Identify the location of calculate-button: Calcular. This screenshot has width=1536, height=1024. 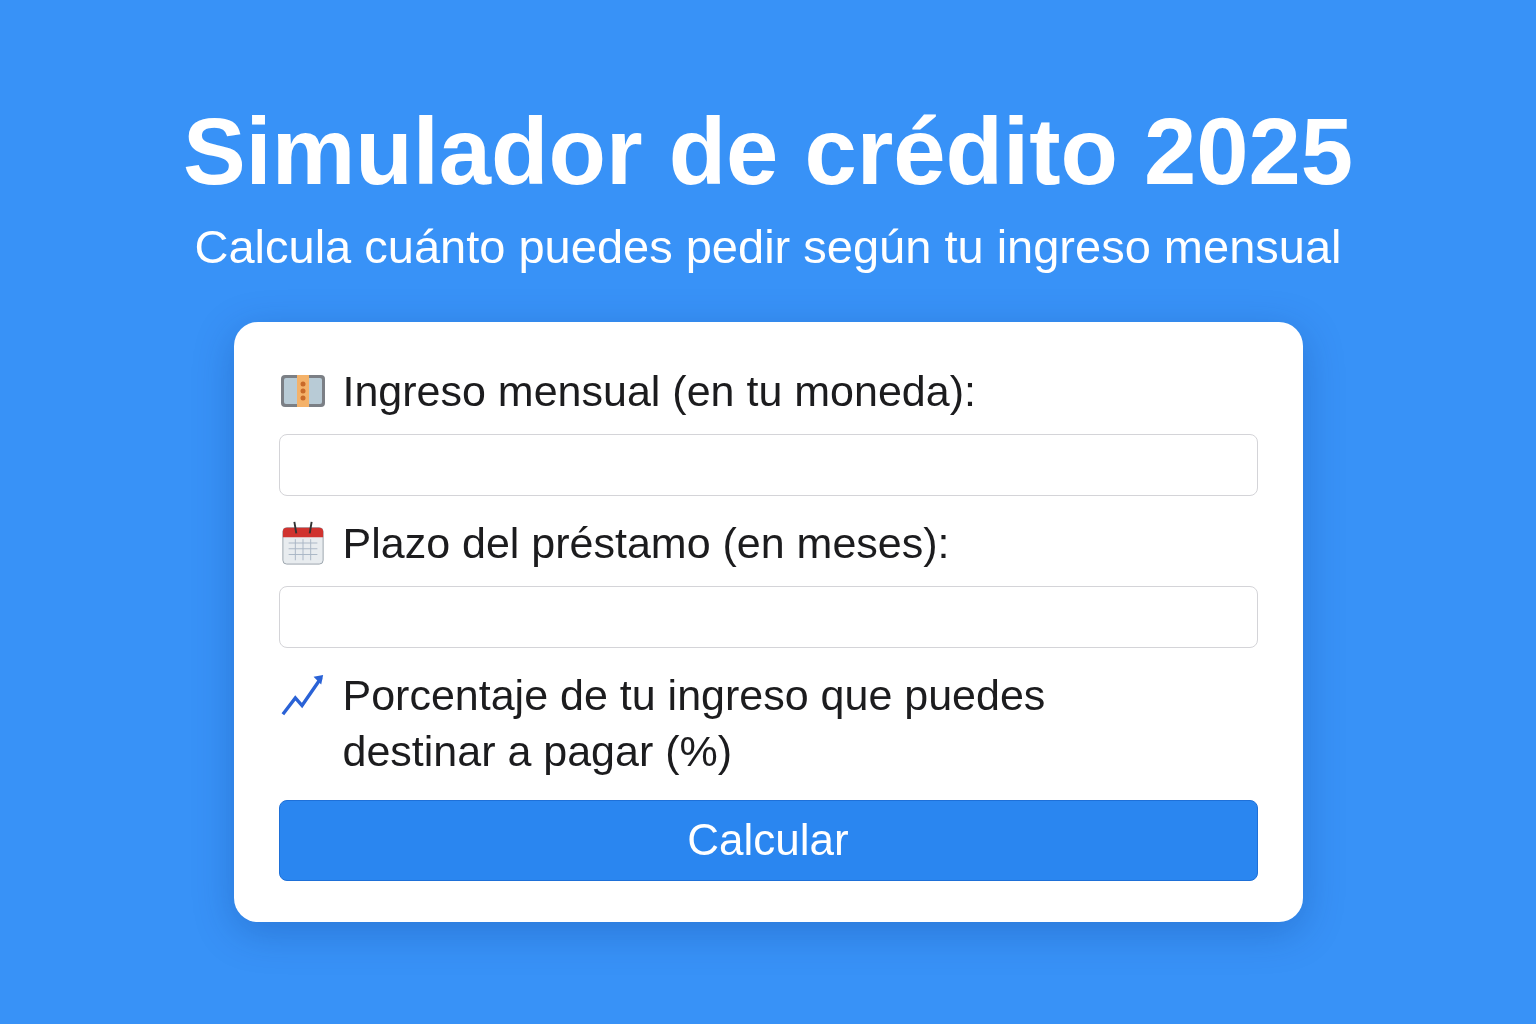
(768, 840).